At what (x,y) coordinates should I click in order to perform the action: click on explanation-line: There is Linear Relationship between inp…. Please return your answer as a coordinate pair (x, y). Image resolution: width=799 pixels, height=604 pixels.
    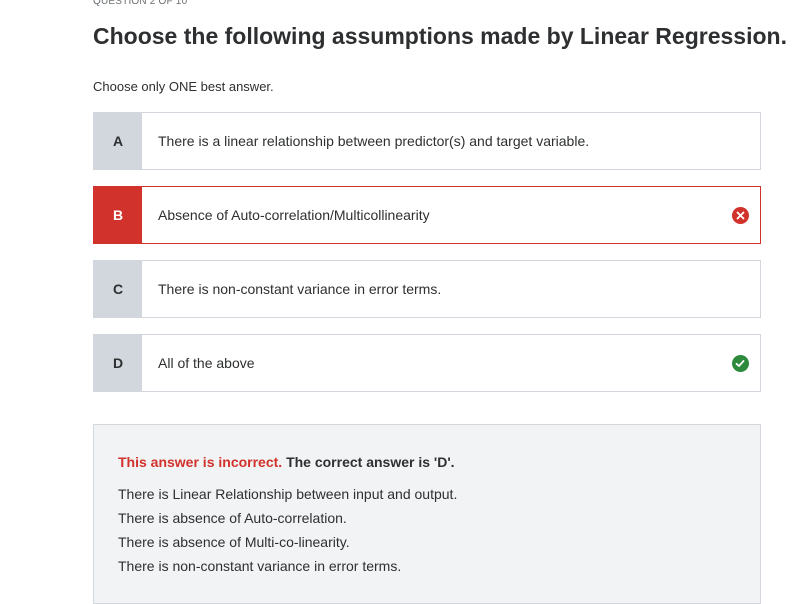
    Looking at the image, I should click on (288, 494).